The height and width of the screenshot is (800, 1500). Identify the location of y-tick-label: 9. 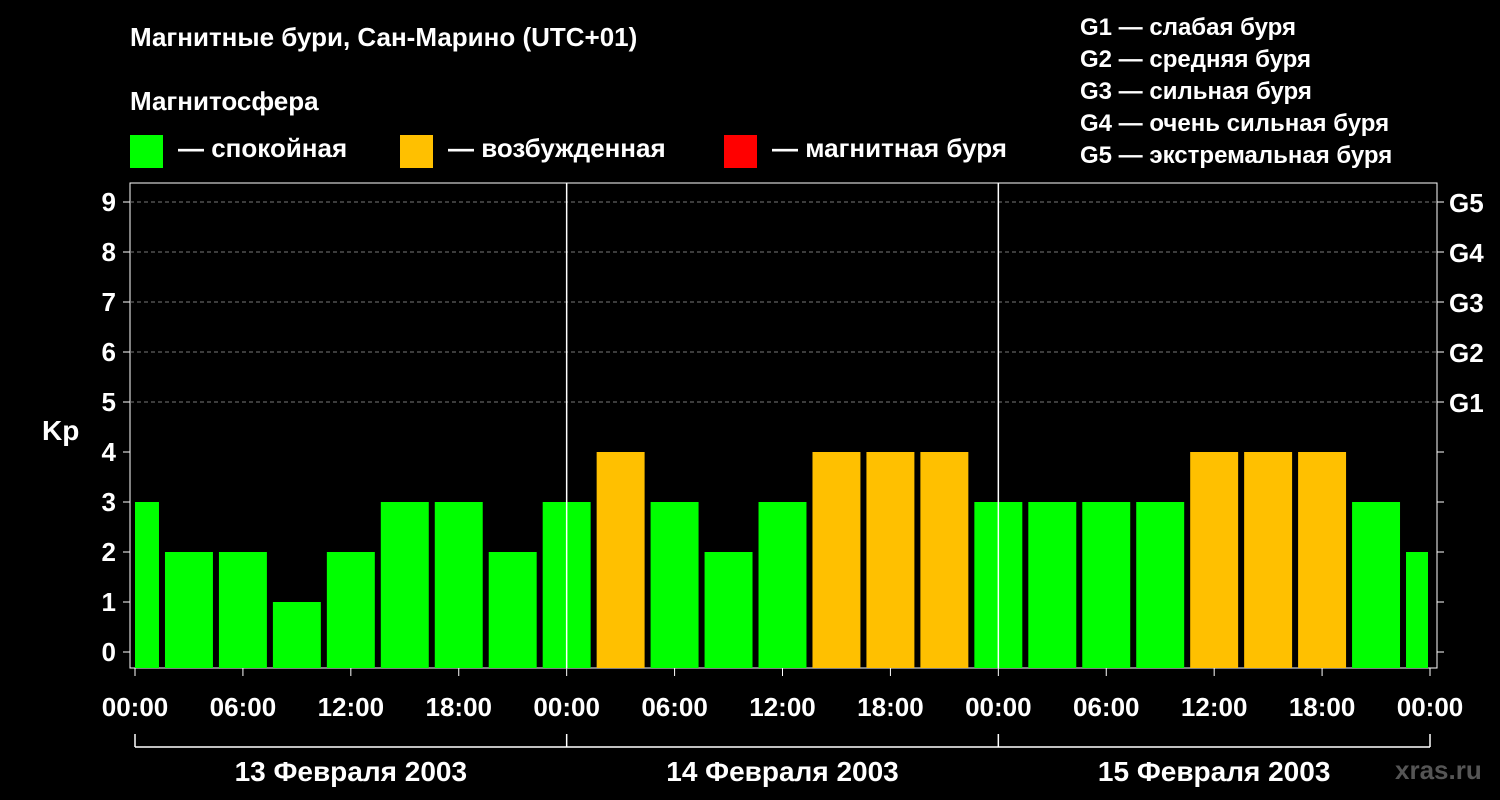
(109, 202).